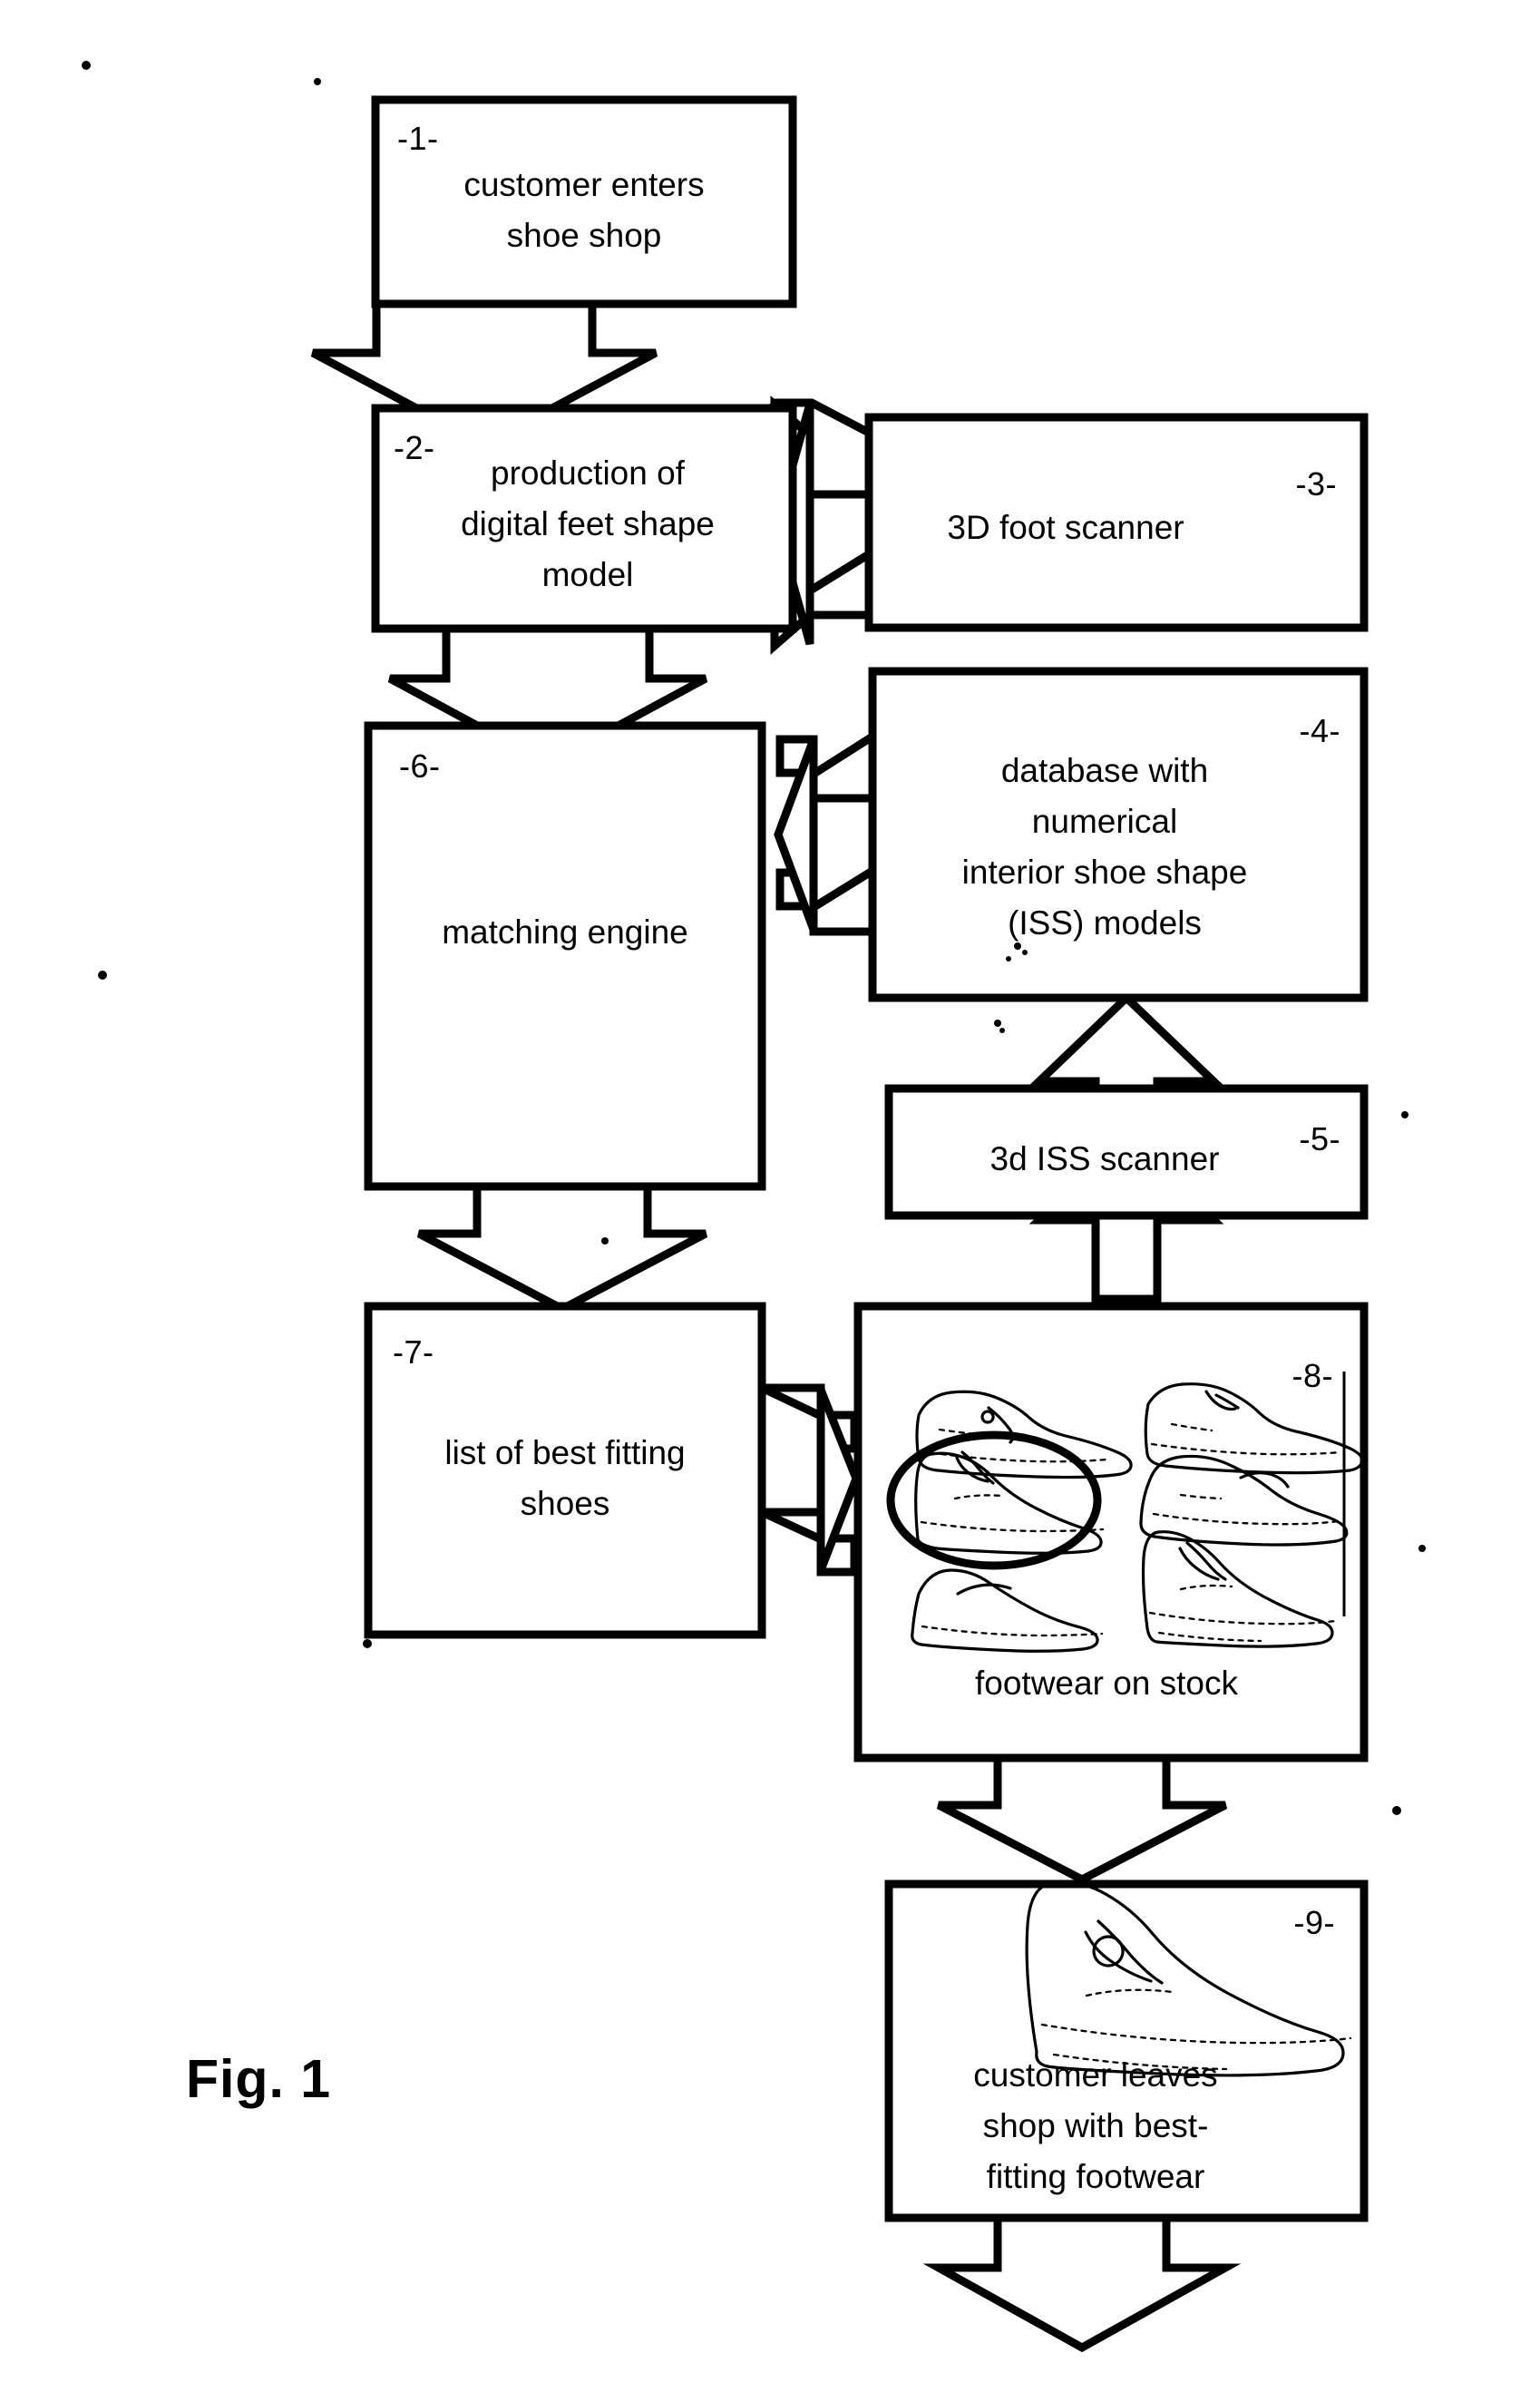 The width and height of the screenshot is (1540, 2392). What do you see at coordinates (1082, 2282) in the screenshot?
I see `arrow-node9-to-exit` at bounding box center [1082, 2282].